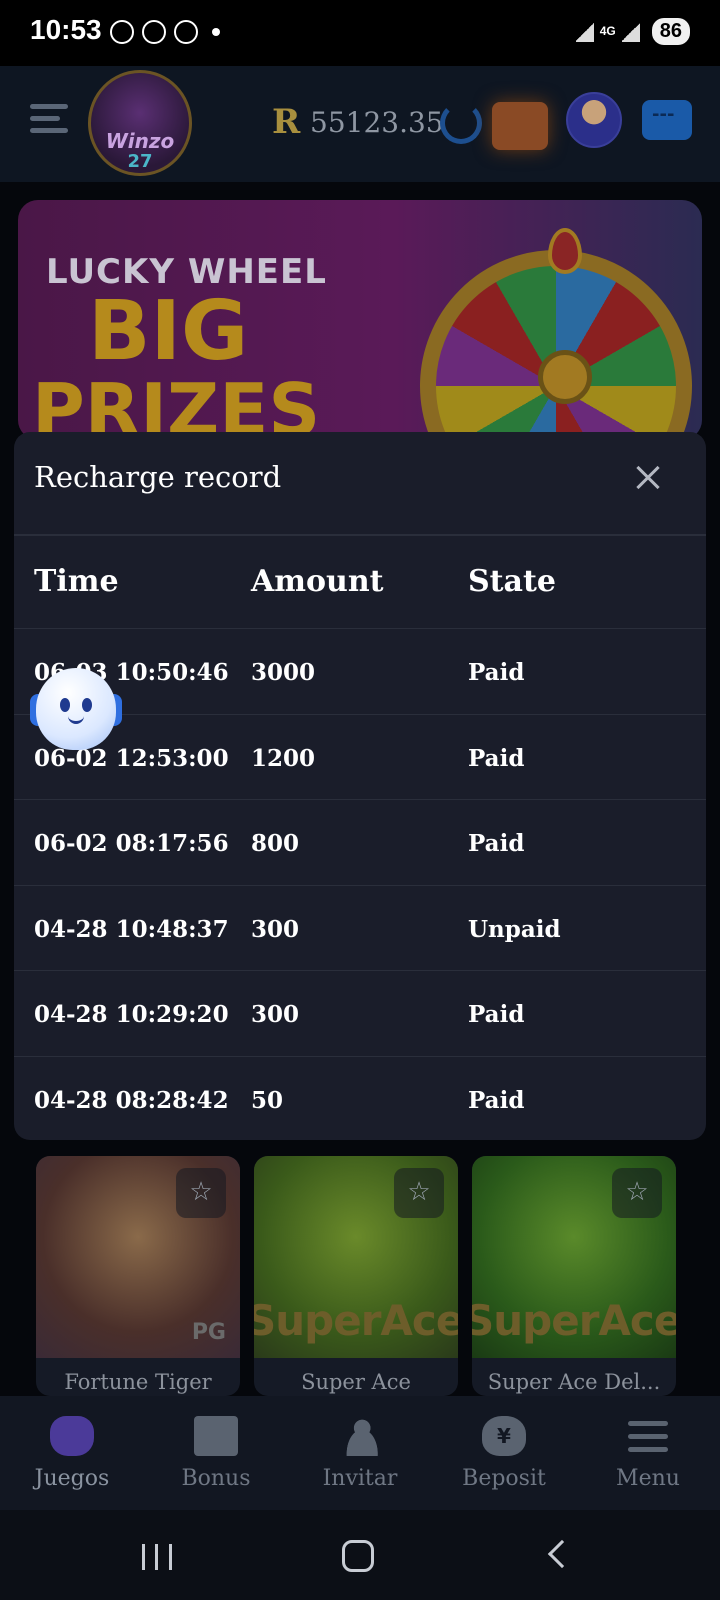  What do you see at coordinates (317, 581) in the screenshot?
I see `column-header-amount: Amount` at bounding box center [317, 581].